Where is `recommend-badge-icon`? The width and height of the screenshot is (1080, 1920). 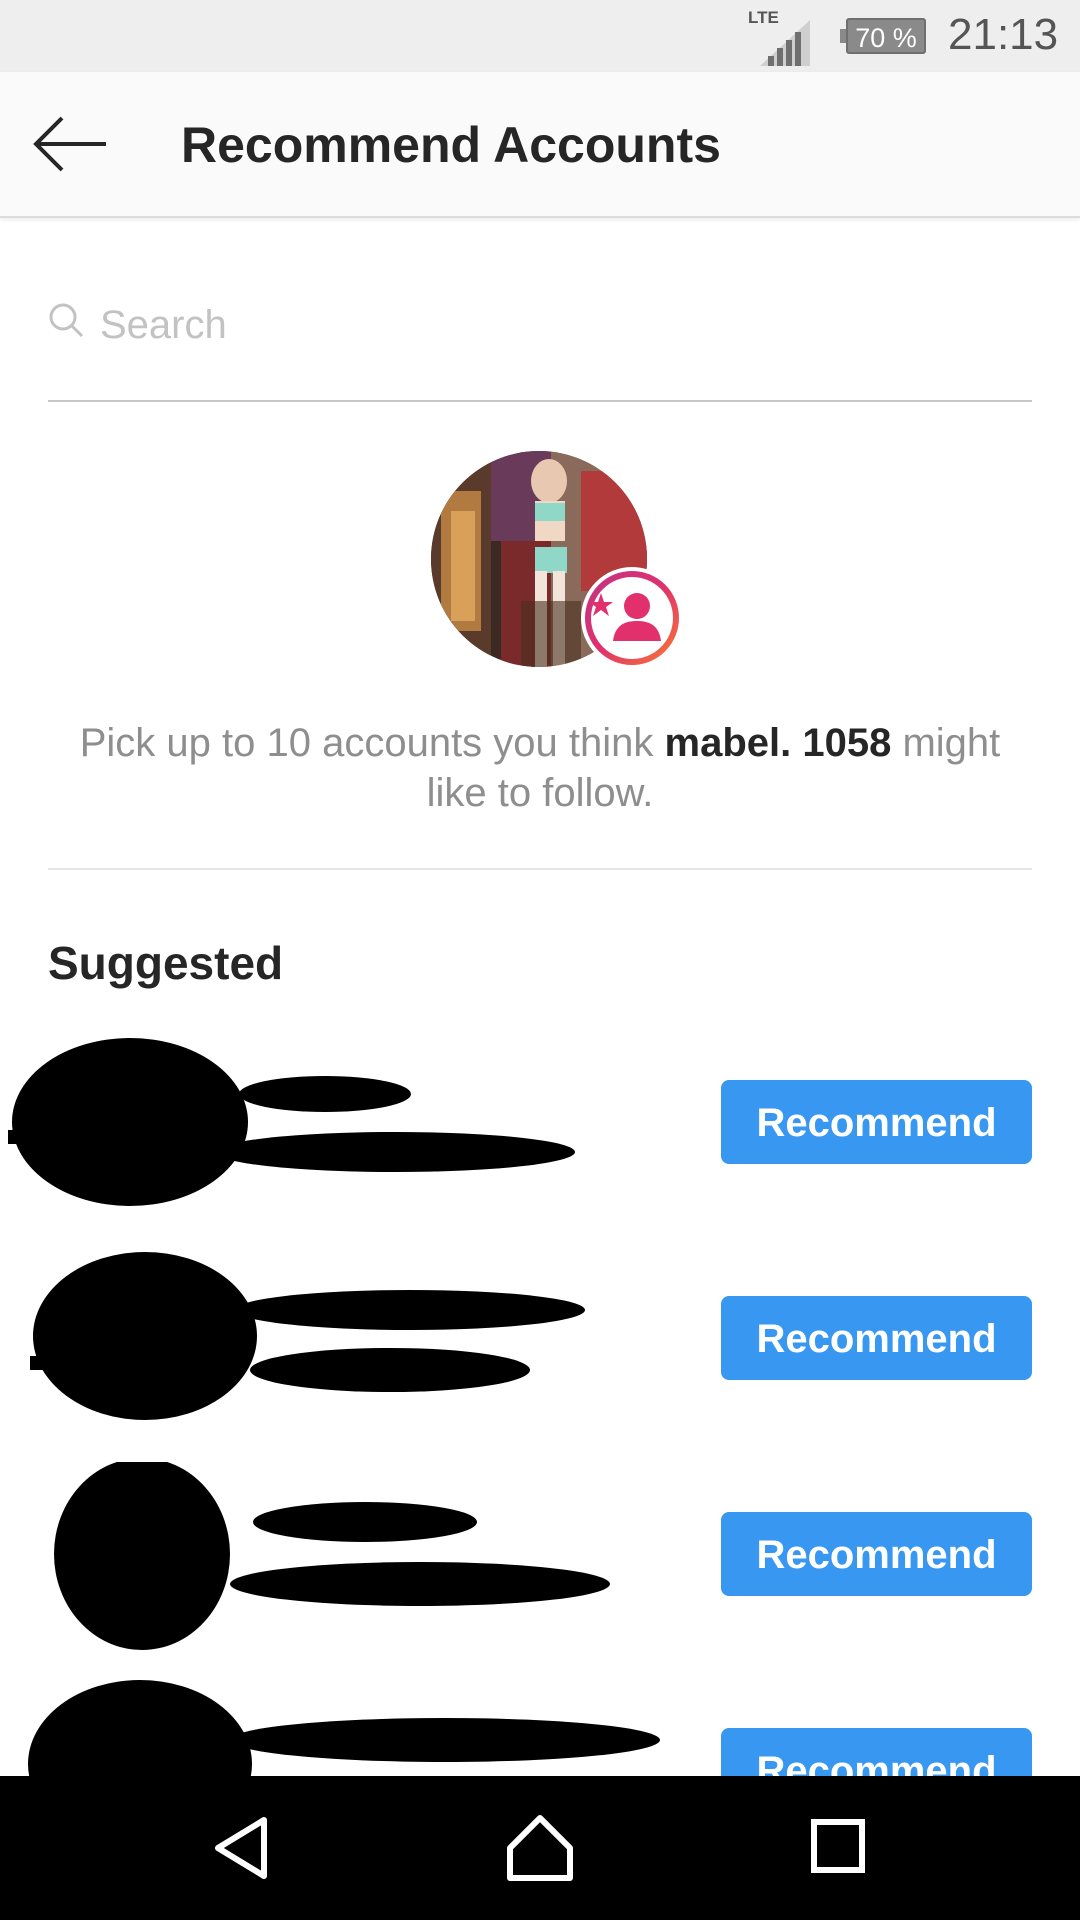 recommend-badge-icon is located at coordinates (632, 618).